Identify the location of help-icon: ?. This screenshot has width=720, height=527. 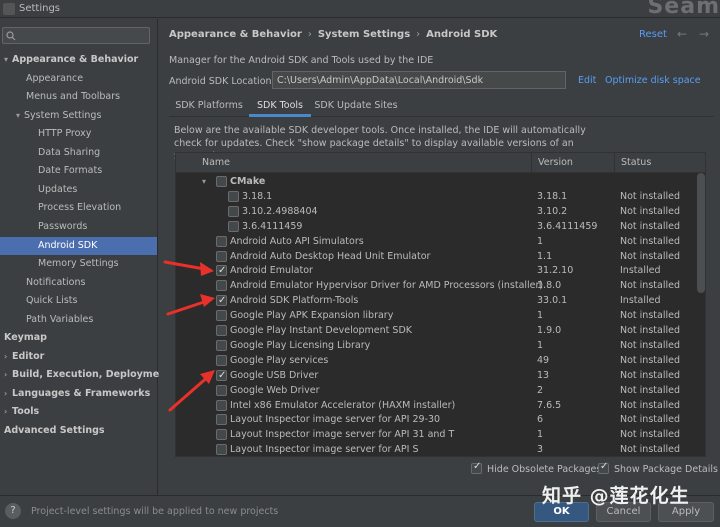
(13, 511).